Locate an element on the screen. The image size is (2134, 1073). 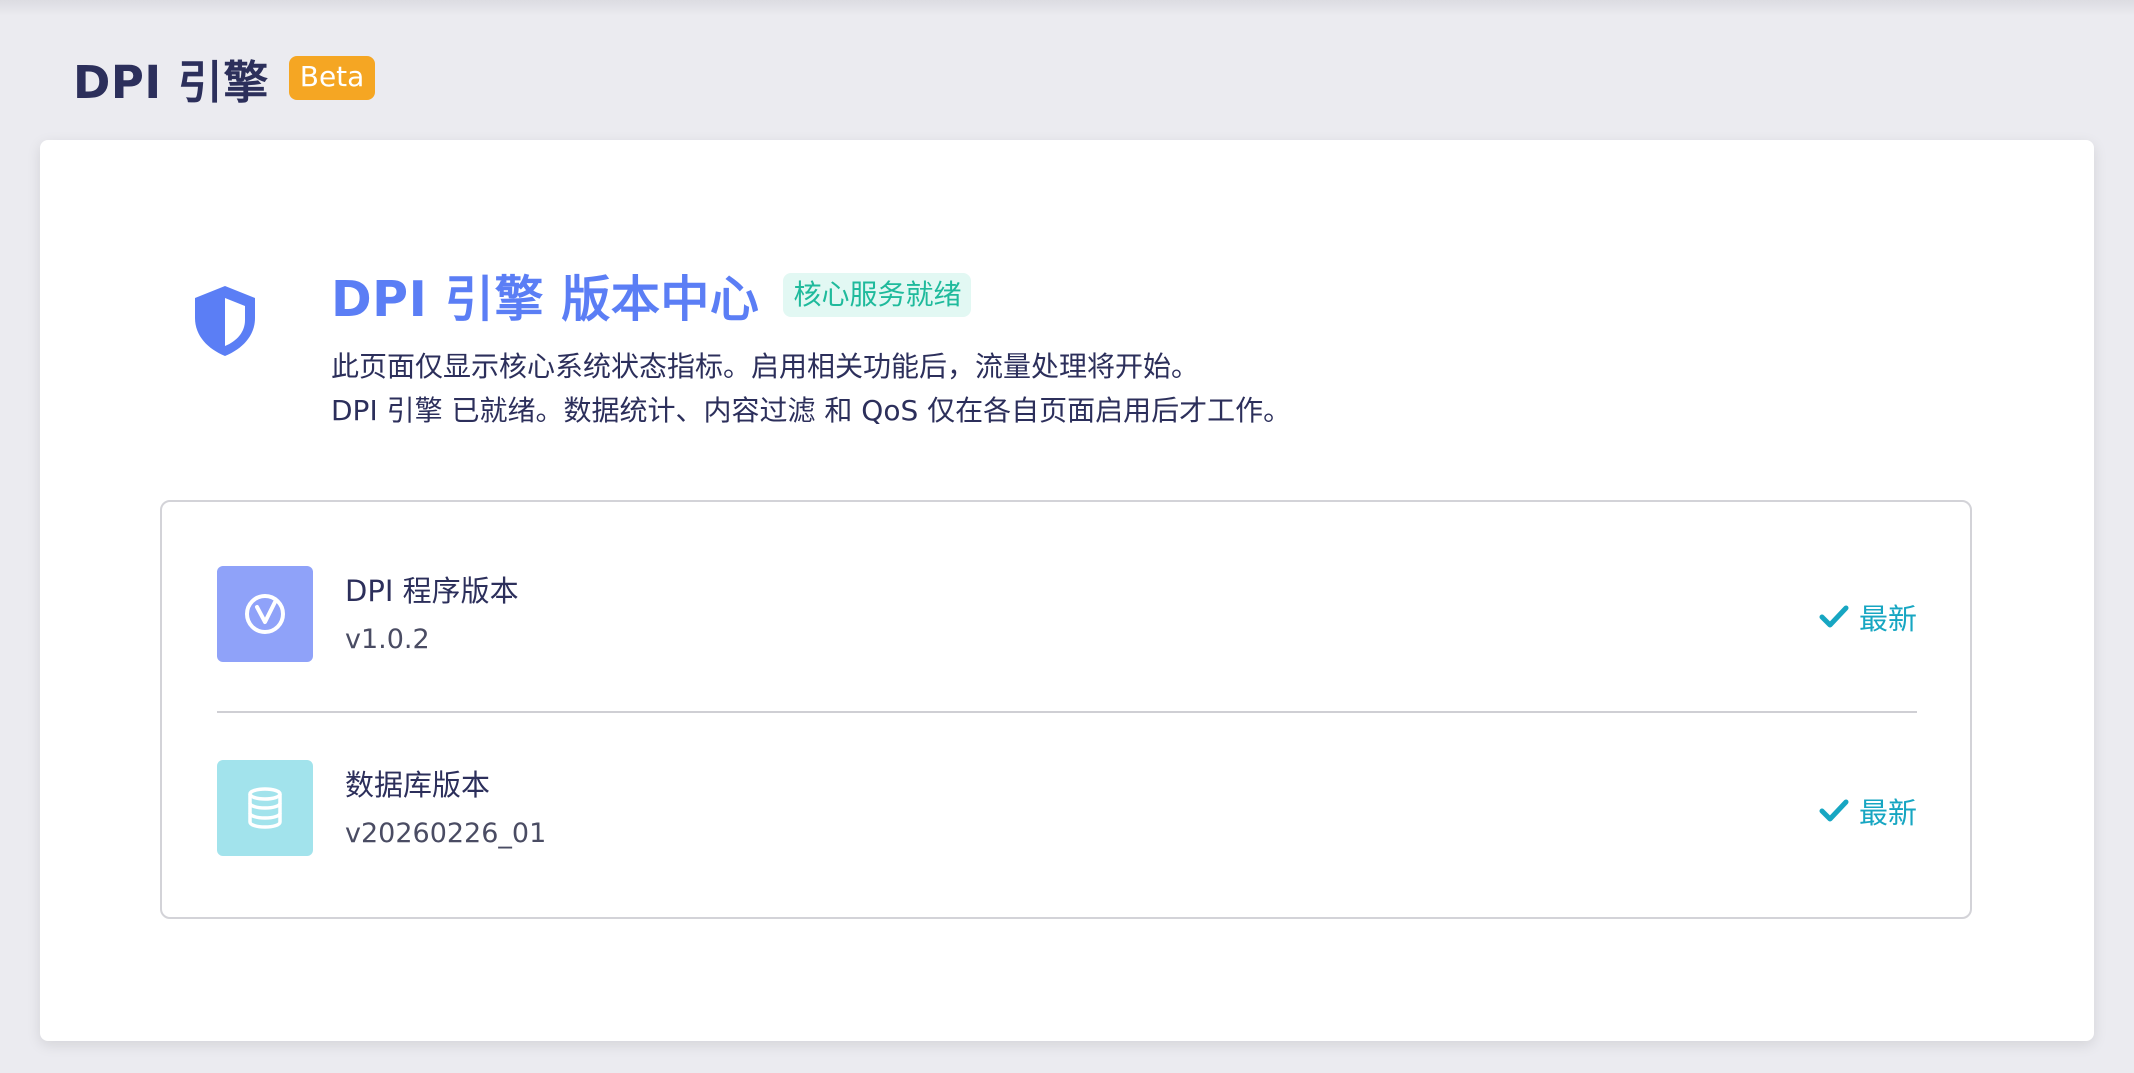
row-divider is located at coordinates (1067, 712).